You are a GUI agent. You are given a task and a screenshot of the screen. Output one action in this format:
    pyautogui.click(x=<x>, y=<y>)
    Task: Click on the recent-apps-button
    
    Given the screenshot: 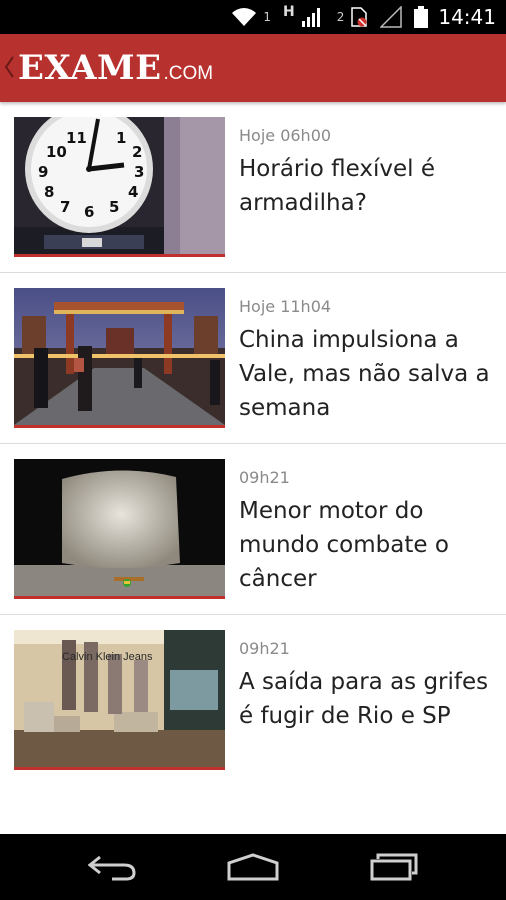 What is the action you would take?
    pyautogui.click(x=394, y=867)
    